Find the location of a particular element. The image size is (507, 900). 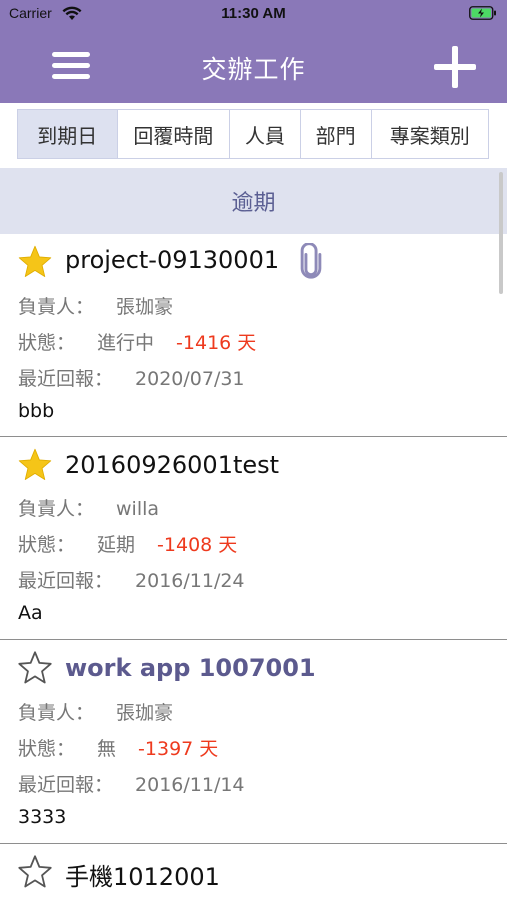

last-report-row: 最近回報： 2016/11/24 is located at coordinates (131, 579).